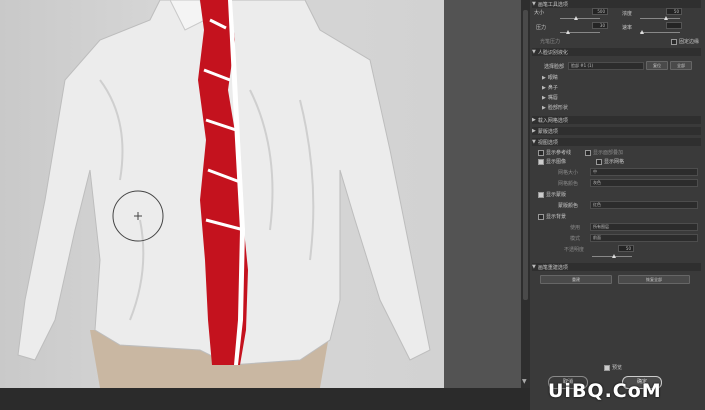  What do you see at coordinates (607, 367) in the screenshot?
I see `preview-checkbox` at bounding box center [607, 367].